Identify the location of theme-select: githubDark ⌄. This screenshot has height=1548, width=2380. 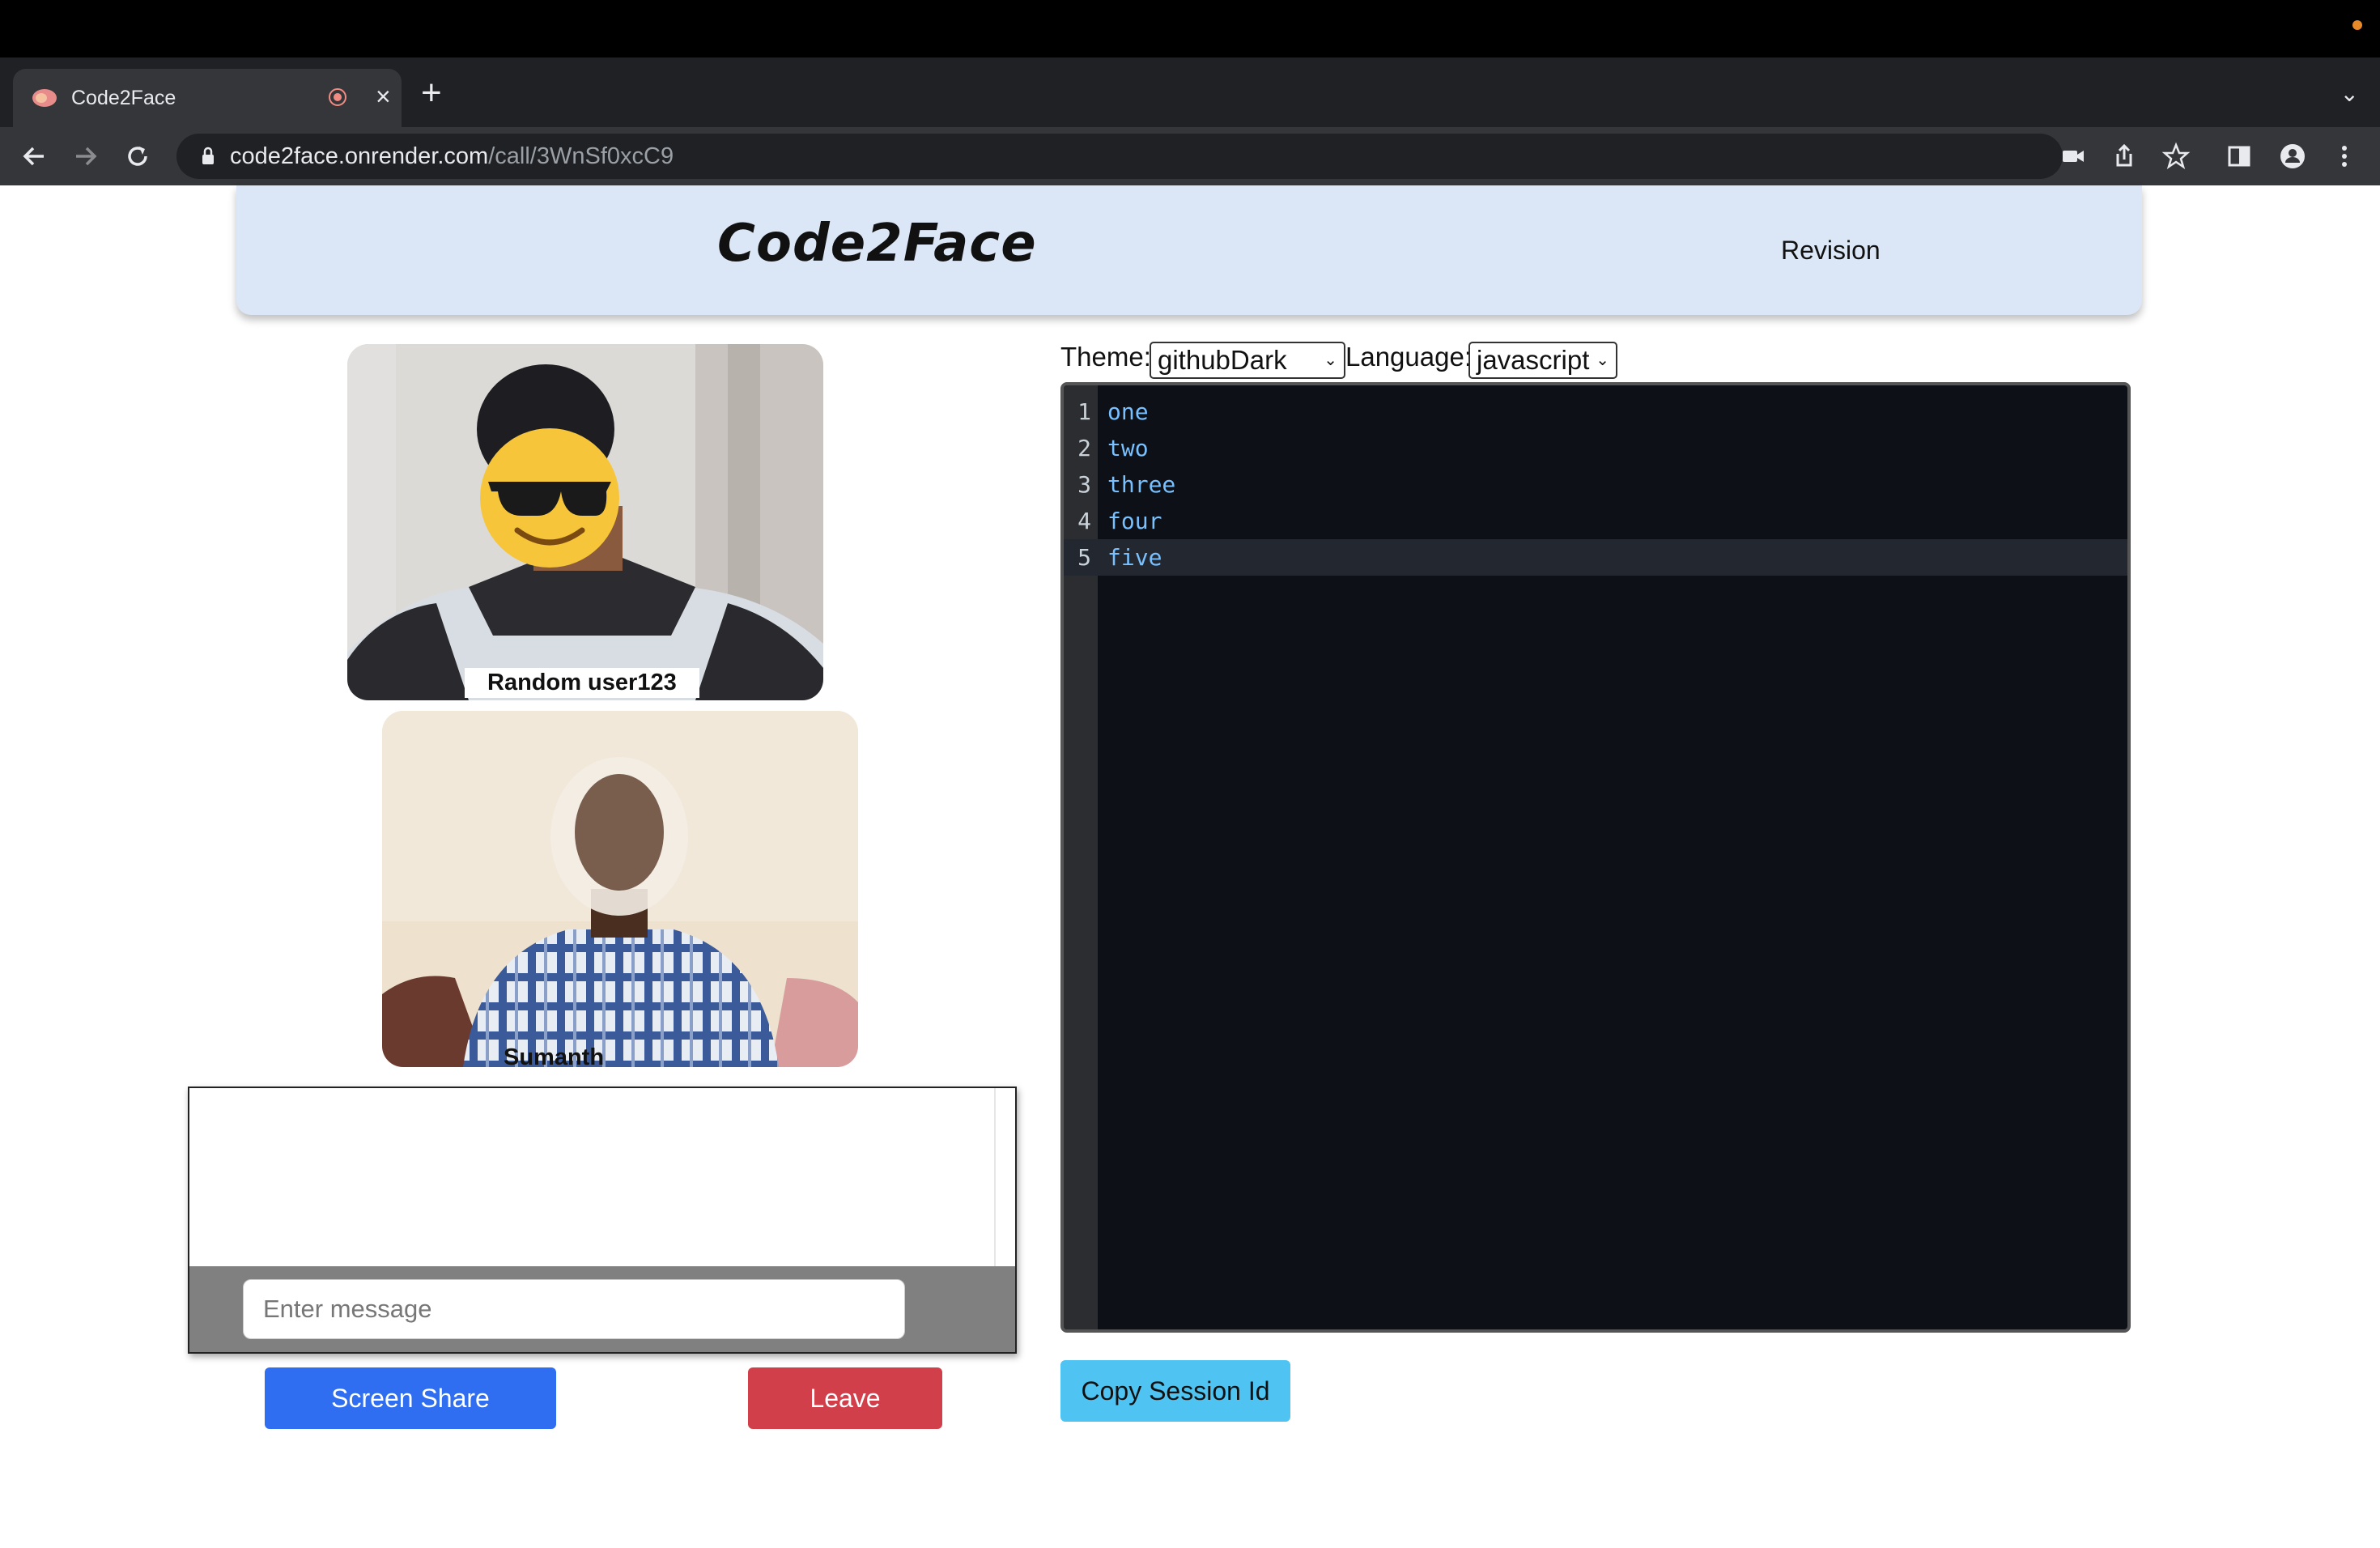
(1247, 360).